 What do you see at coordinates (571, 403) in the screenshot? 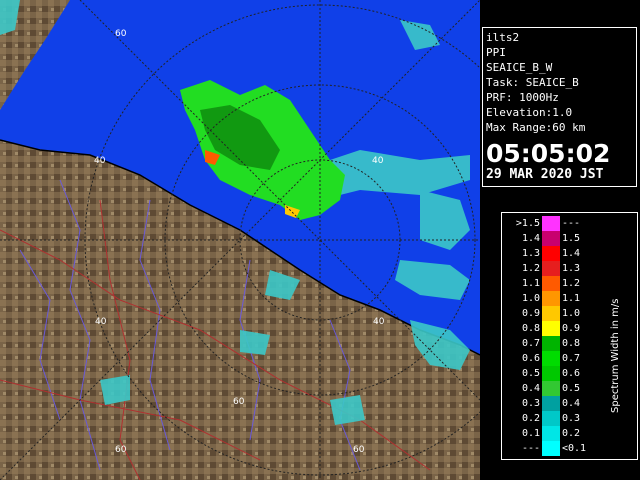
I see `legend-upper-bound: 0.4` at bounding box center [571, 403].